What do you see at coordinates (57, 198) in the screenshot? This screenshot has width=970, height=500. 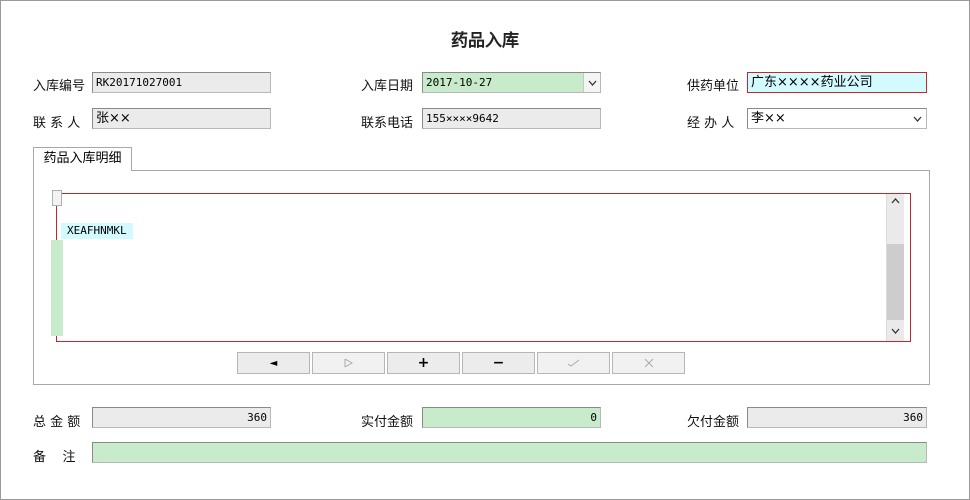 I see `grid-header-cell` at bounding box center [57, 198].